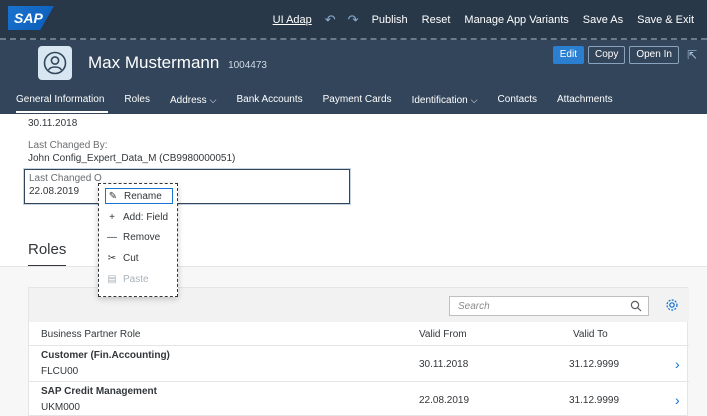 This screenshot has height=416, width=707. I want to click on column-header-role: Business Partner Role, so click(91, 334).